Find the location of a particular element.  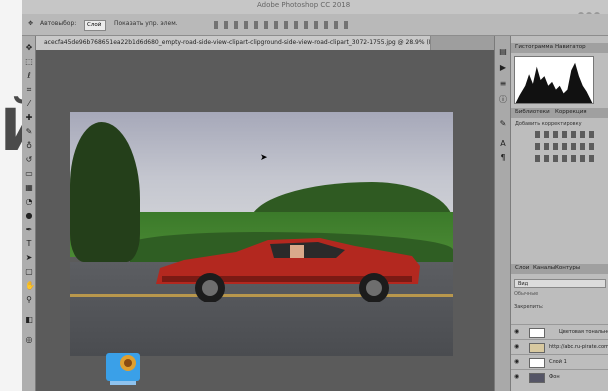

character-icon: A is located at coordinates (503, 144).